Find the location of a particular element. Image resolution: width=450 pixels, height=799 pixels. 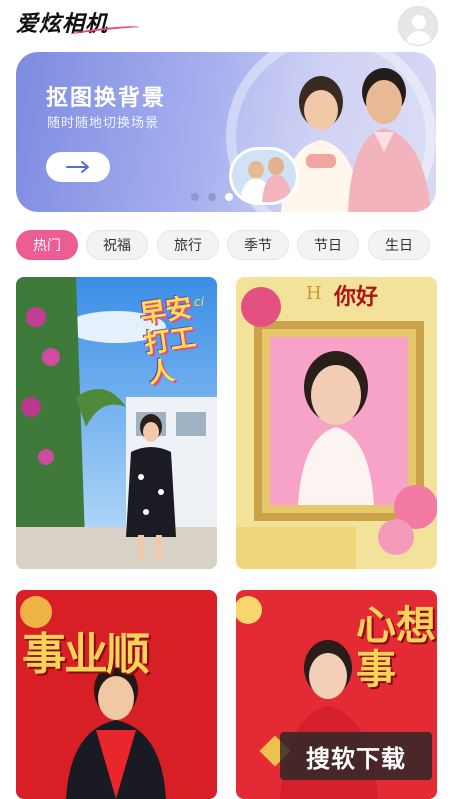

overlay-text: 早安打工人 is located at coordinates (168, 341).